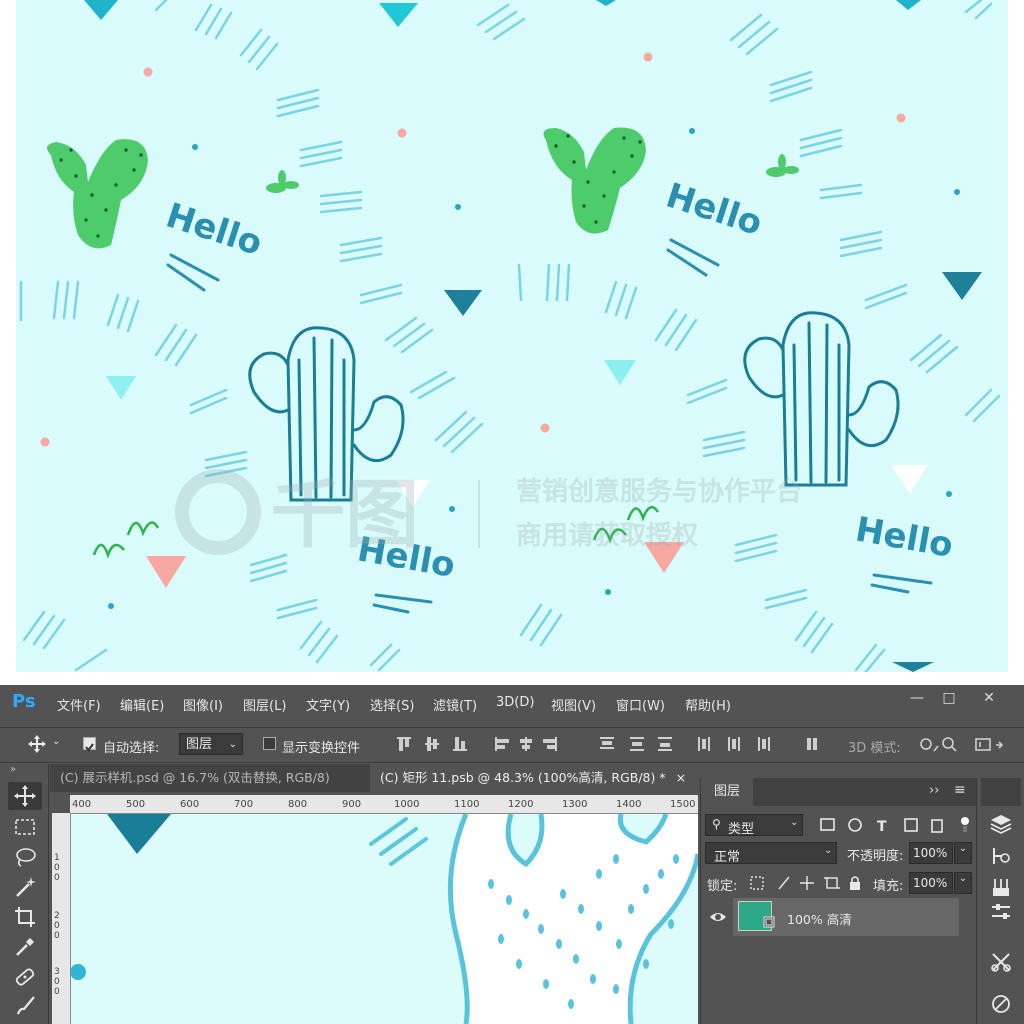  Describe the element at coordinates (195, 777) in the screenshot. I see `tab-label: (C) 展示样机.psd @ 16.7% (双击替换, RGB/8)` at that location.